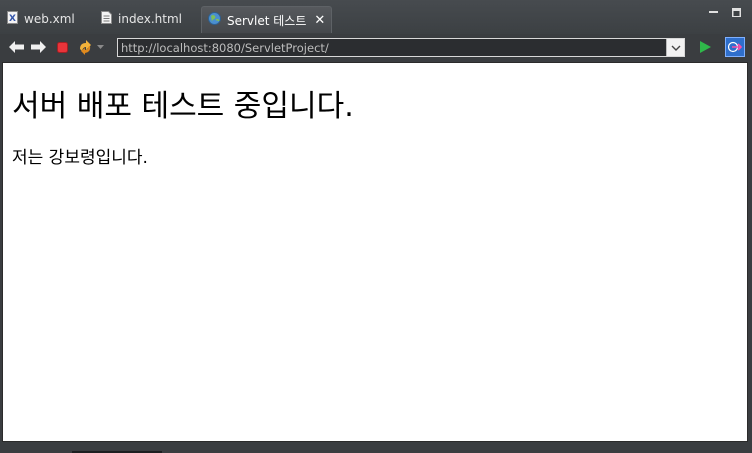  Describe the element at coordinates (49, 19) in the screenshot. I see `tab-label: web.xml` at that location.